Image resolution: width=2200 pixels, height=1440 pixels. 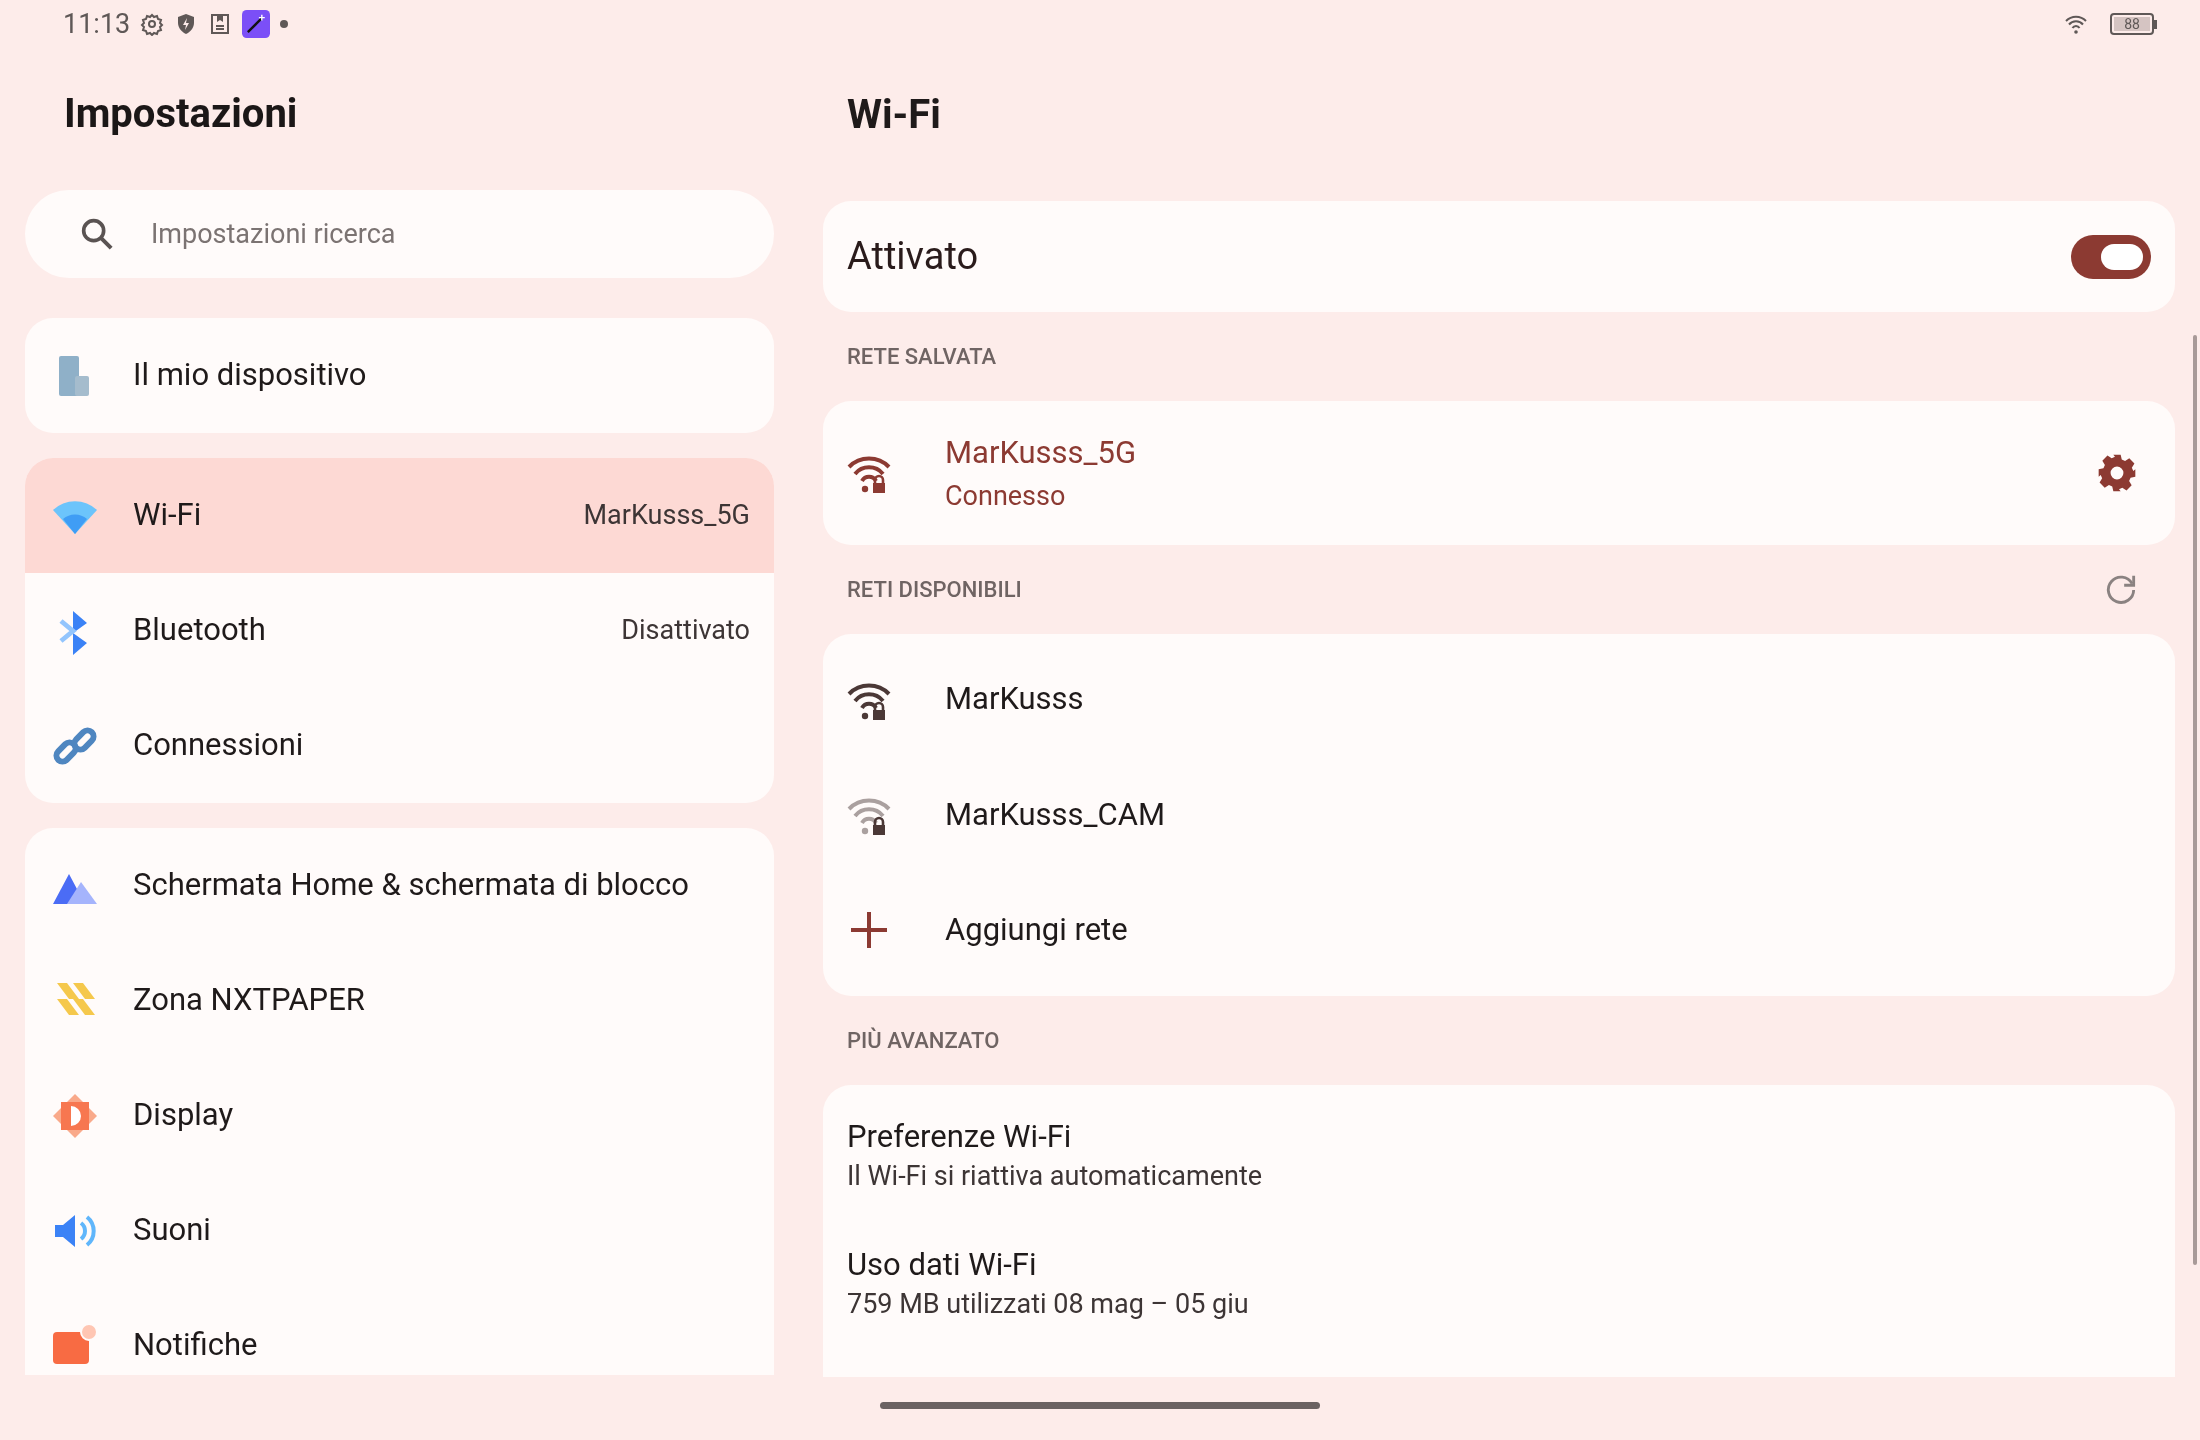 I want to click on settings-item: Schermata Home & schermata di blocco, so click(x=399, y=885).